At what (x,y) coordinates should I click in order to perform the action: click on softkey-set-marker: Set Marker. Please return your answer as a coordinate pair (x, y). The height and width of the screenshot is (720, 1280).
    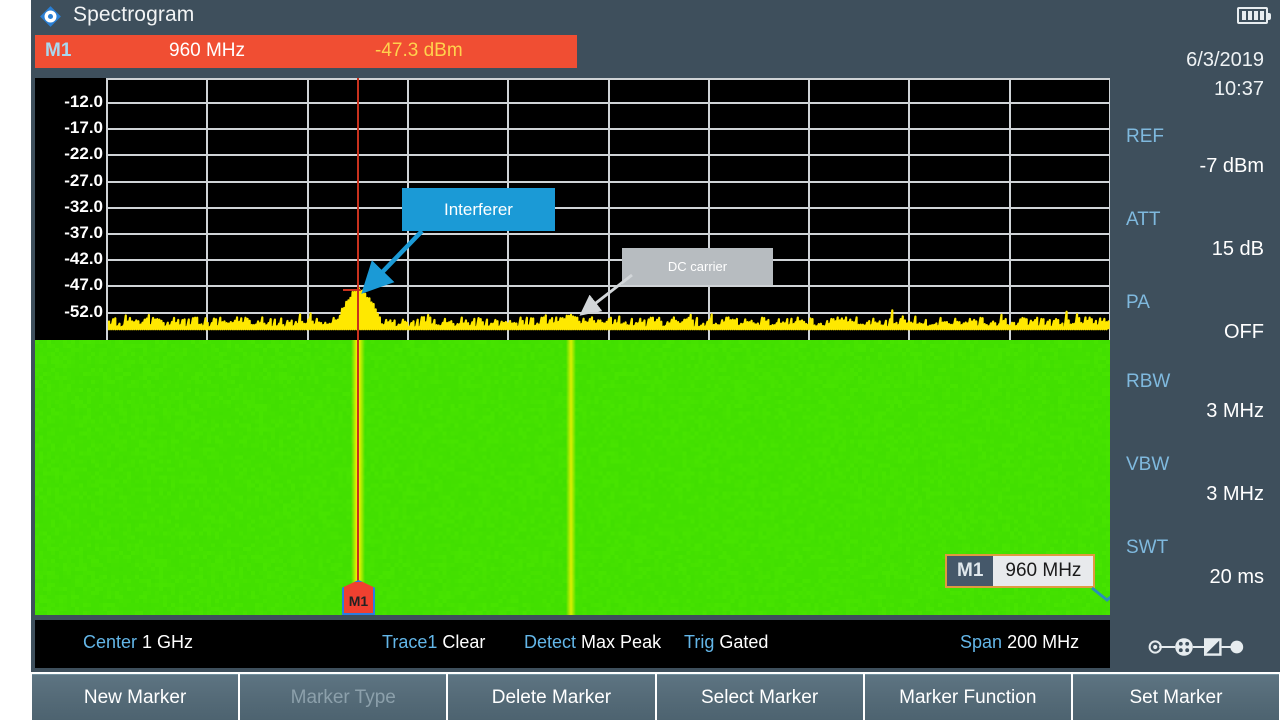
    Looking at the image, I should click on (1176, 697).